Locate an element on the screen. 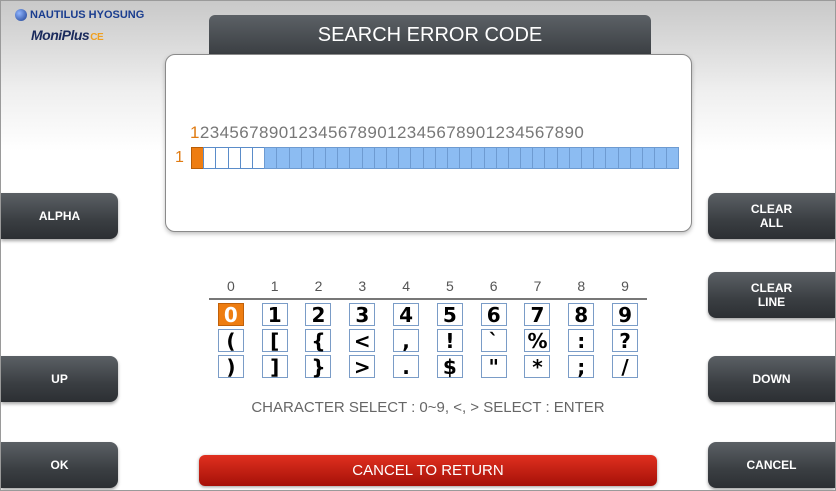  key-slot: > is located at coordinates (362, 368).